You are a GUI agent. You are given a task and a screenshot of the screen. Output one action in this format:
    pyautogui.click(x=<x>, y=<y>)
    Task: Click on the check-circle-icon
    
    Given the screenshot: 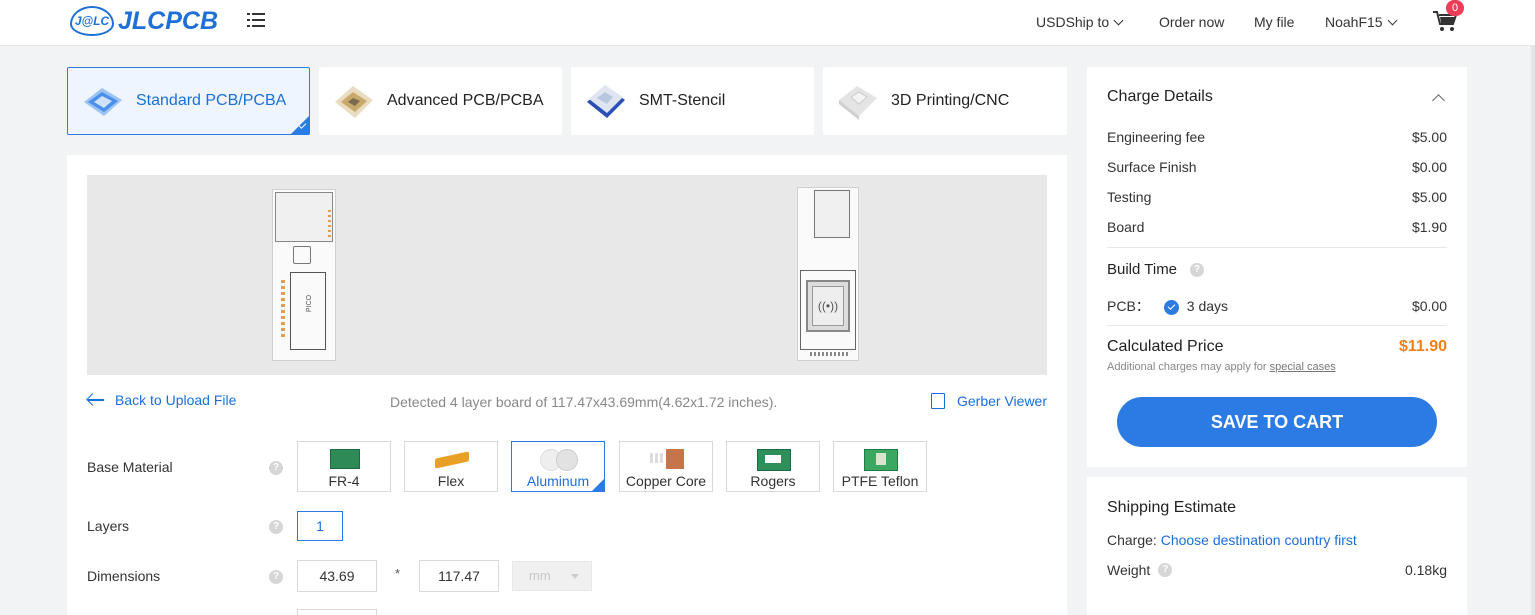 What is the action you would take?
    pyautogui.click(x=1171, y=307)
    